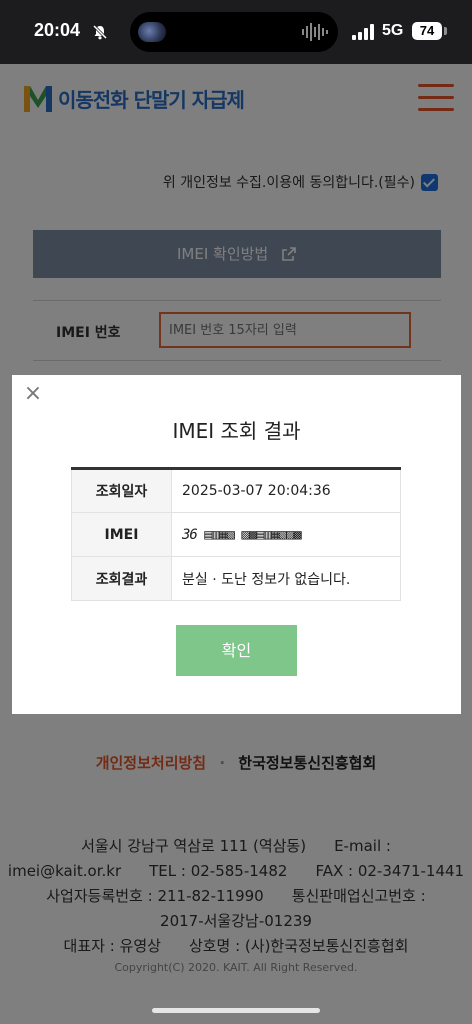  What do you see at coordinates (100, 32) in the screenshot?
I see `bell-muted-icon` at bounding box center [100, 32].